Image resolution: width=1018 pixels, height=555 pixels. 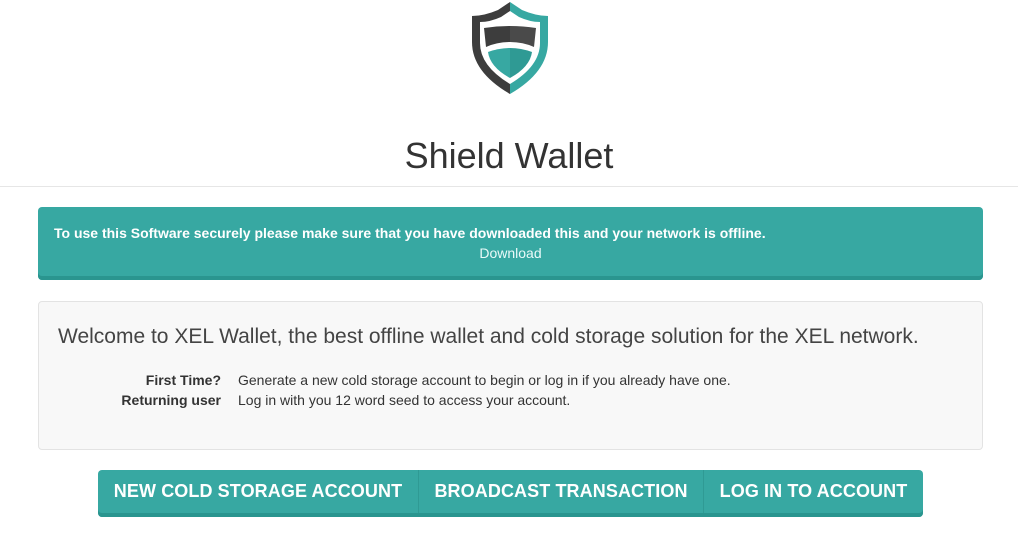 What do you see at coordinates (171, 400) in the screenshot?
I see `info-label: Returning user` at bounding box center [171, 400].